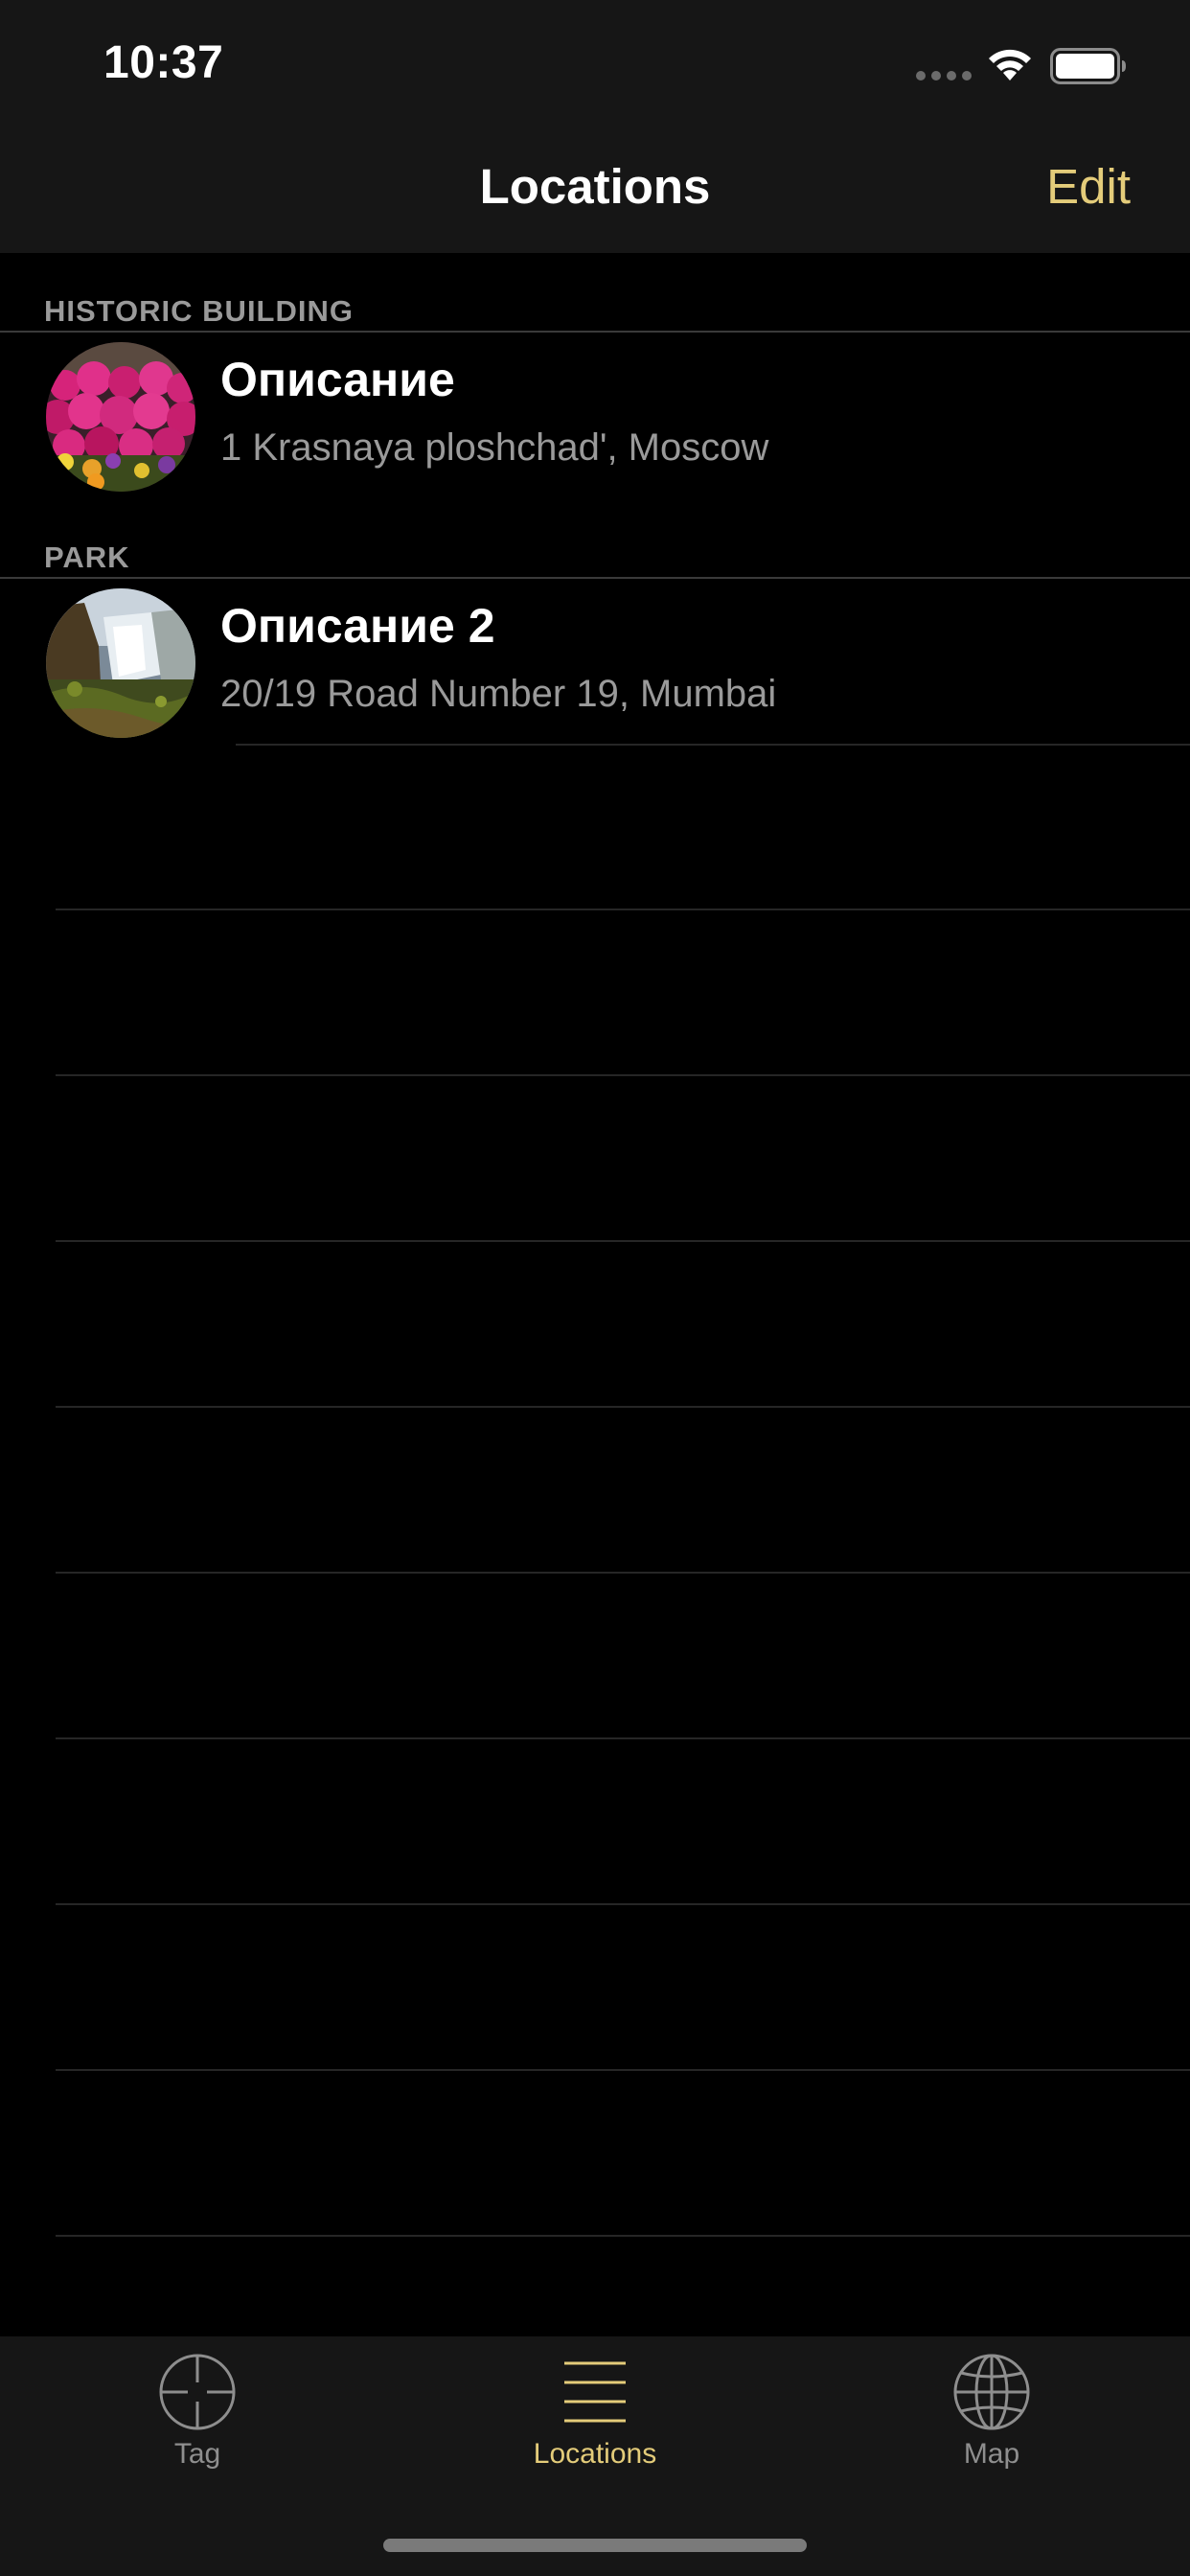  What do you see at coordinates (595, 661) in the screenshot?
I see `location-row: Описание 2 20/19 Road Number 19, Mumbai` at bounding box center [595, 661].